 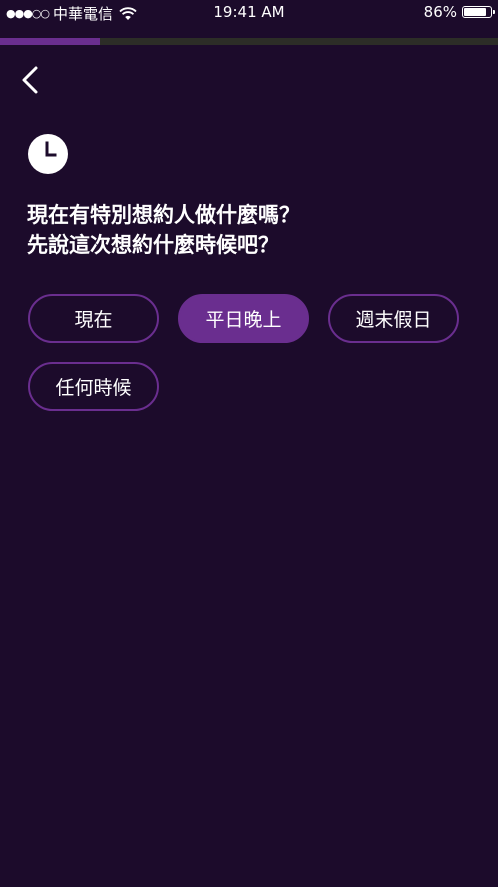 What do you see at coordinates (93, 386) in the screenshot?
I see `option-anytime-button: 任何時候` at bounding box center [93, 386].